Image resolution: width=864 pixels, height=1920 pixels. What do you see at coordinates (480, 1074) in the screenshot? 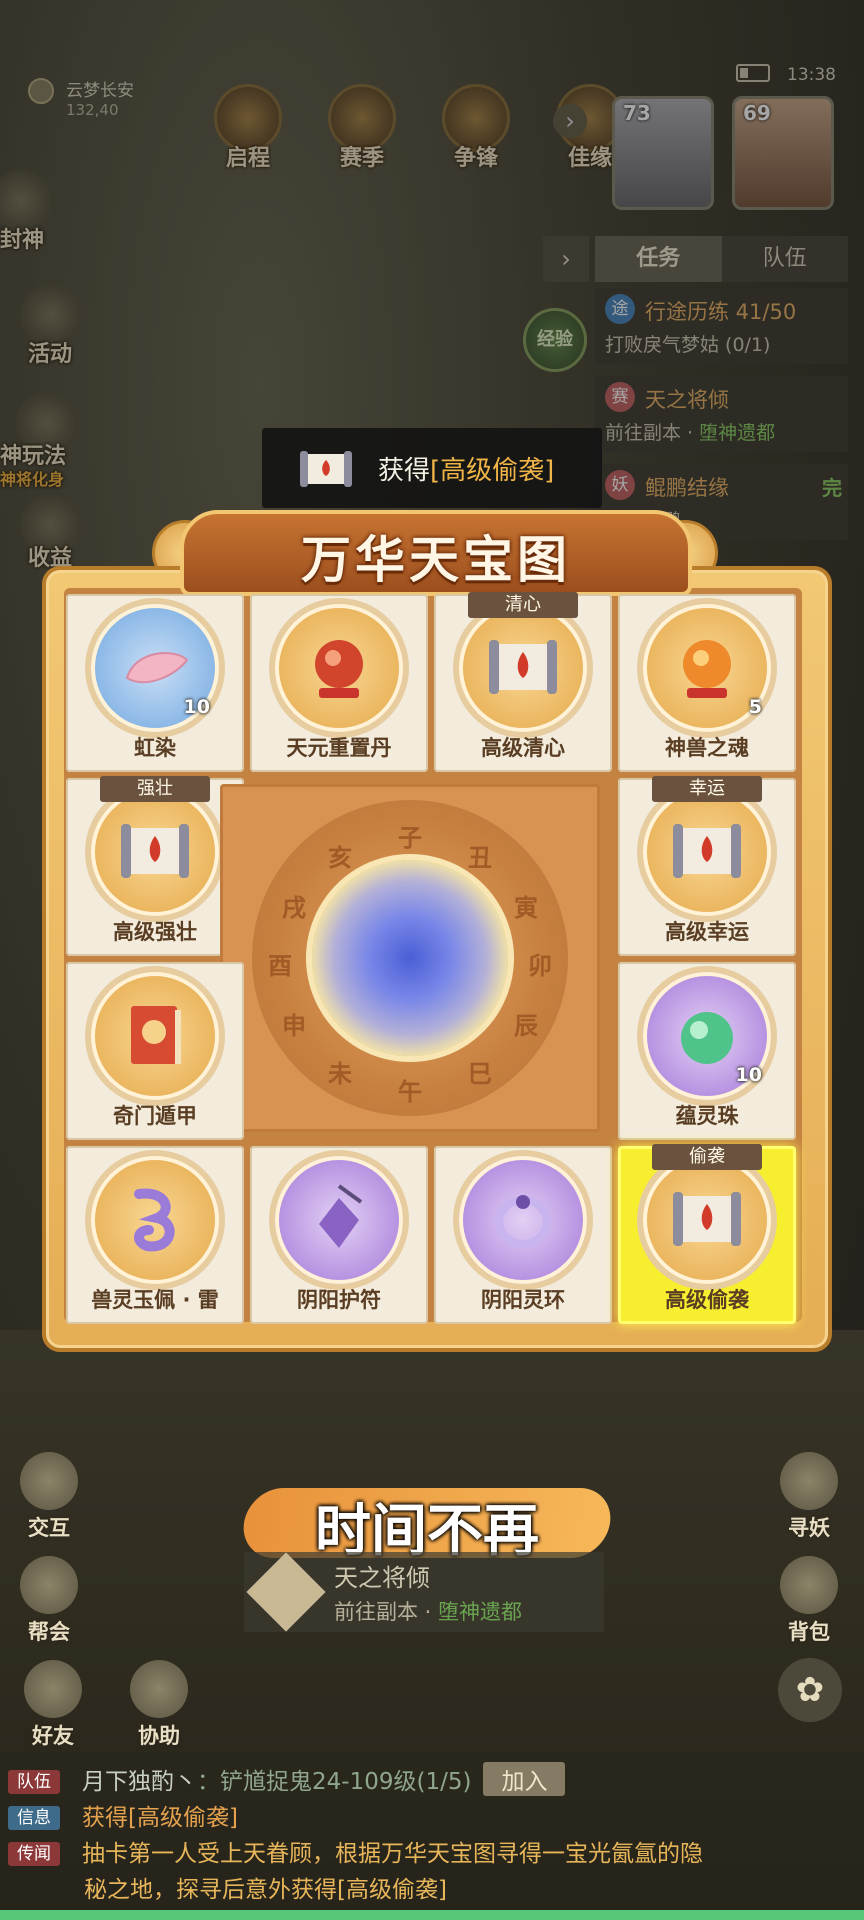
I see `dial-char: 巳` at bounding box center [480, 1074].